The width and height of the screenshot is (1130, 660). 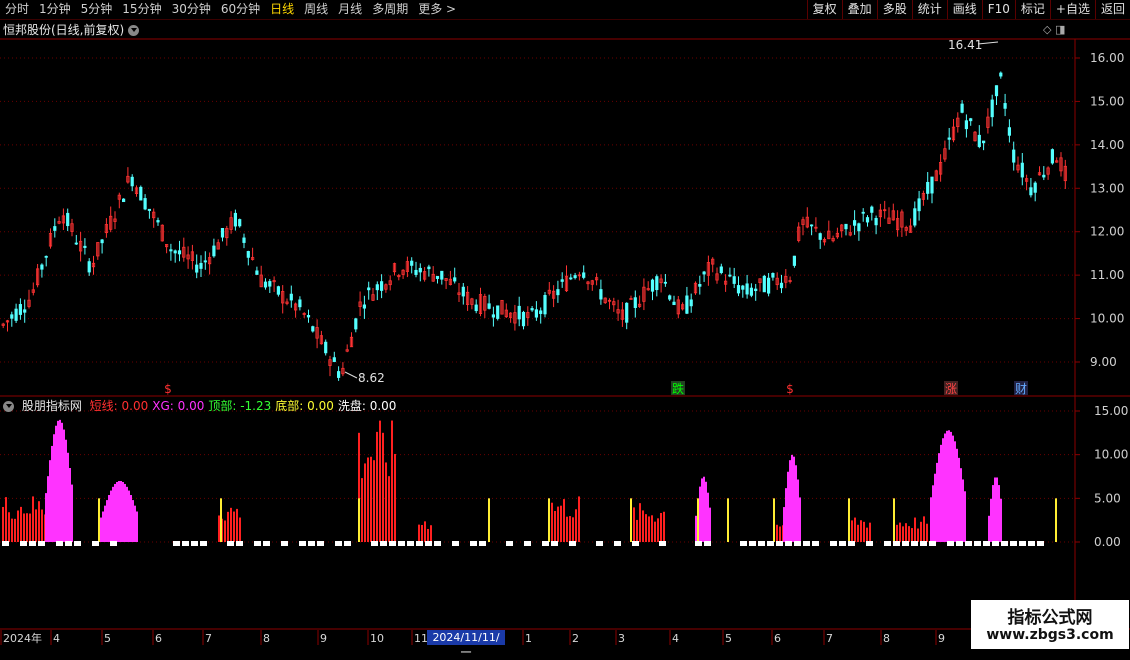 I want to click on event-marker: $, so click(x=168, y=389).